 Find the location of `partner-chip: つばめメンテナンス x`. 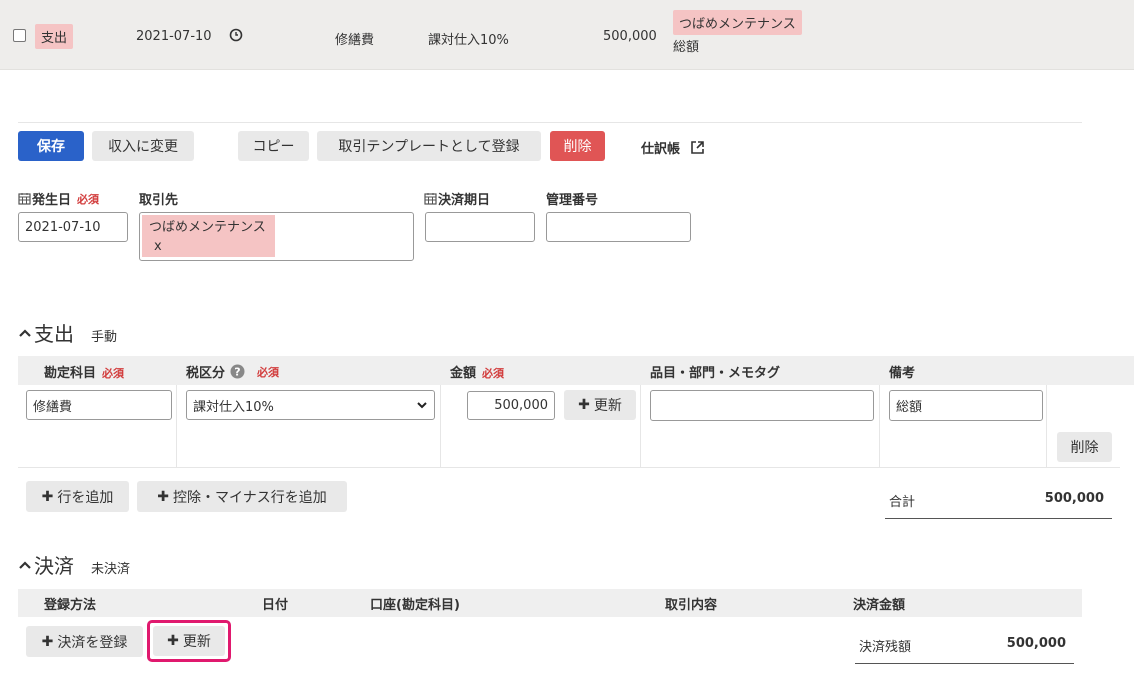

partner-chip: つばめメンテナンス x is located at coordinates (208, 236).